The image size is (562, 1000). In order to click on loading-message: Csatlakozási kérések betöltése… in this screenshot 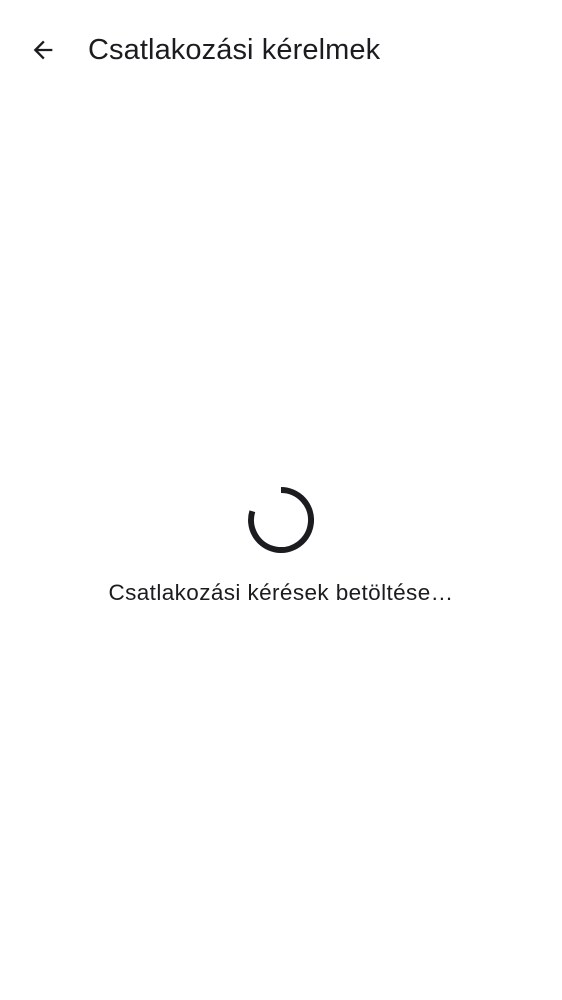, I will do `click(281, 592)`.